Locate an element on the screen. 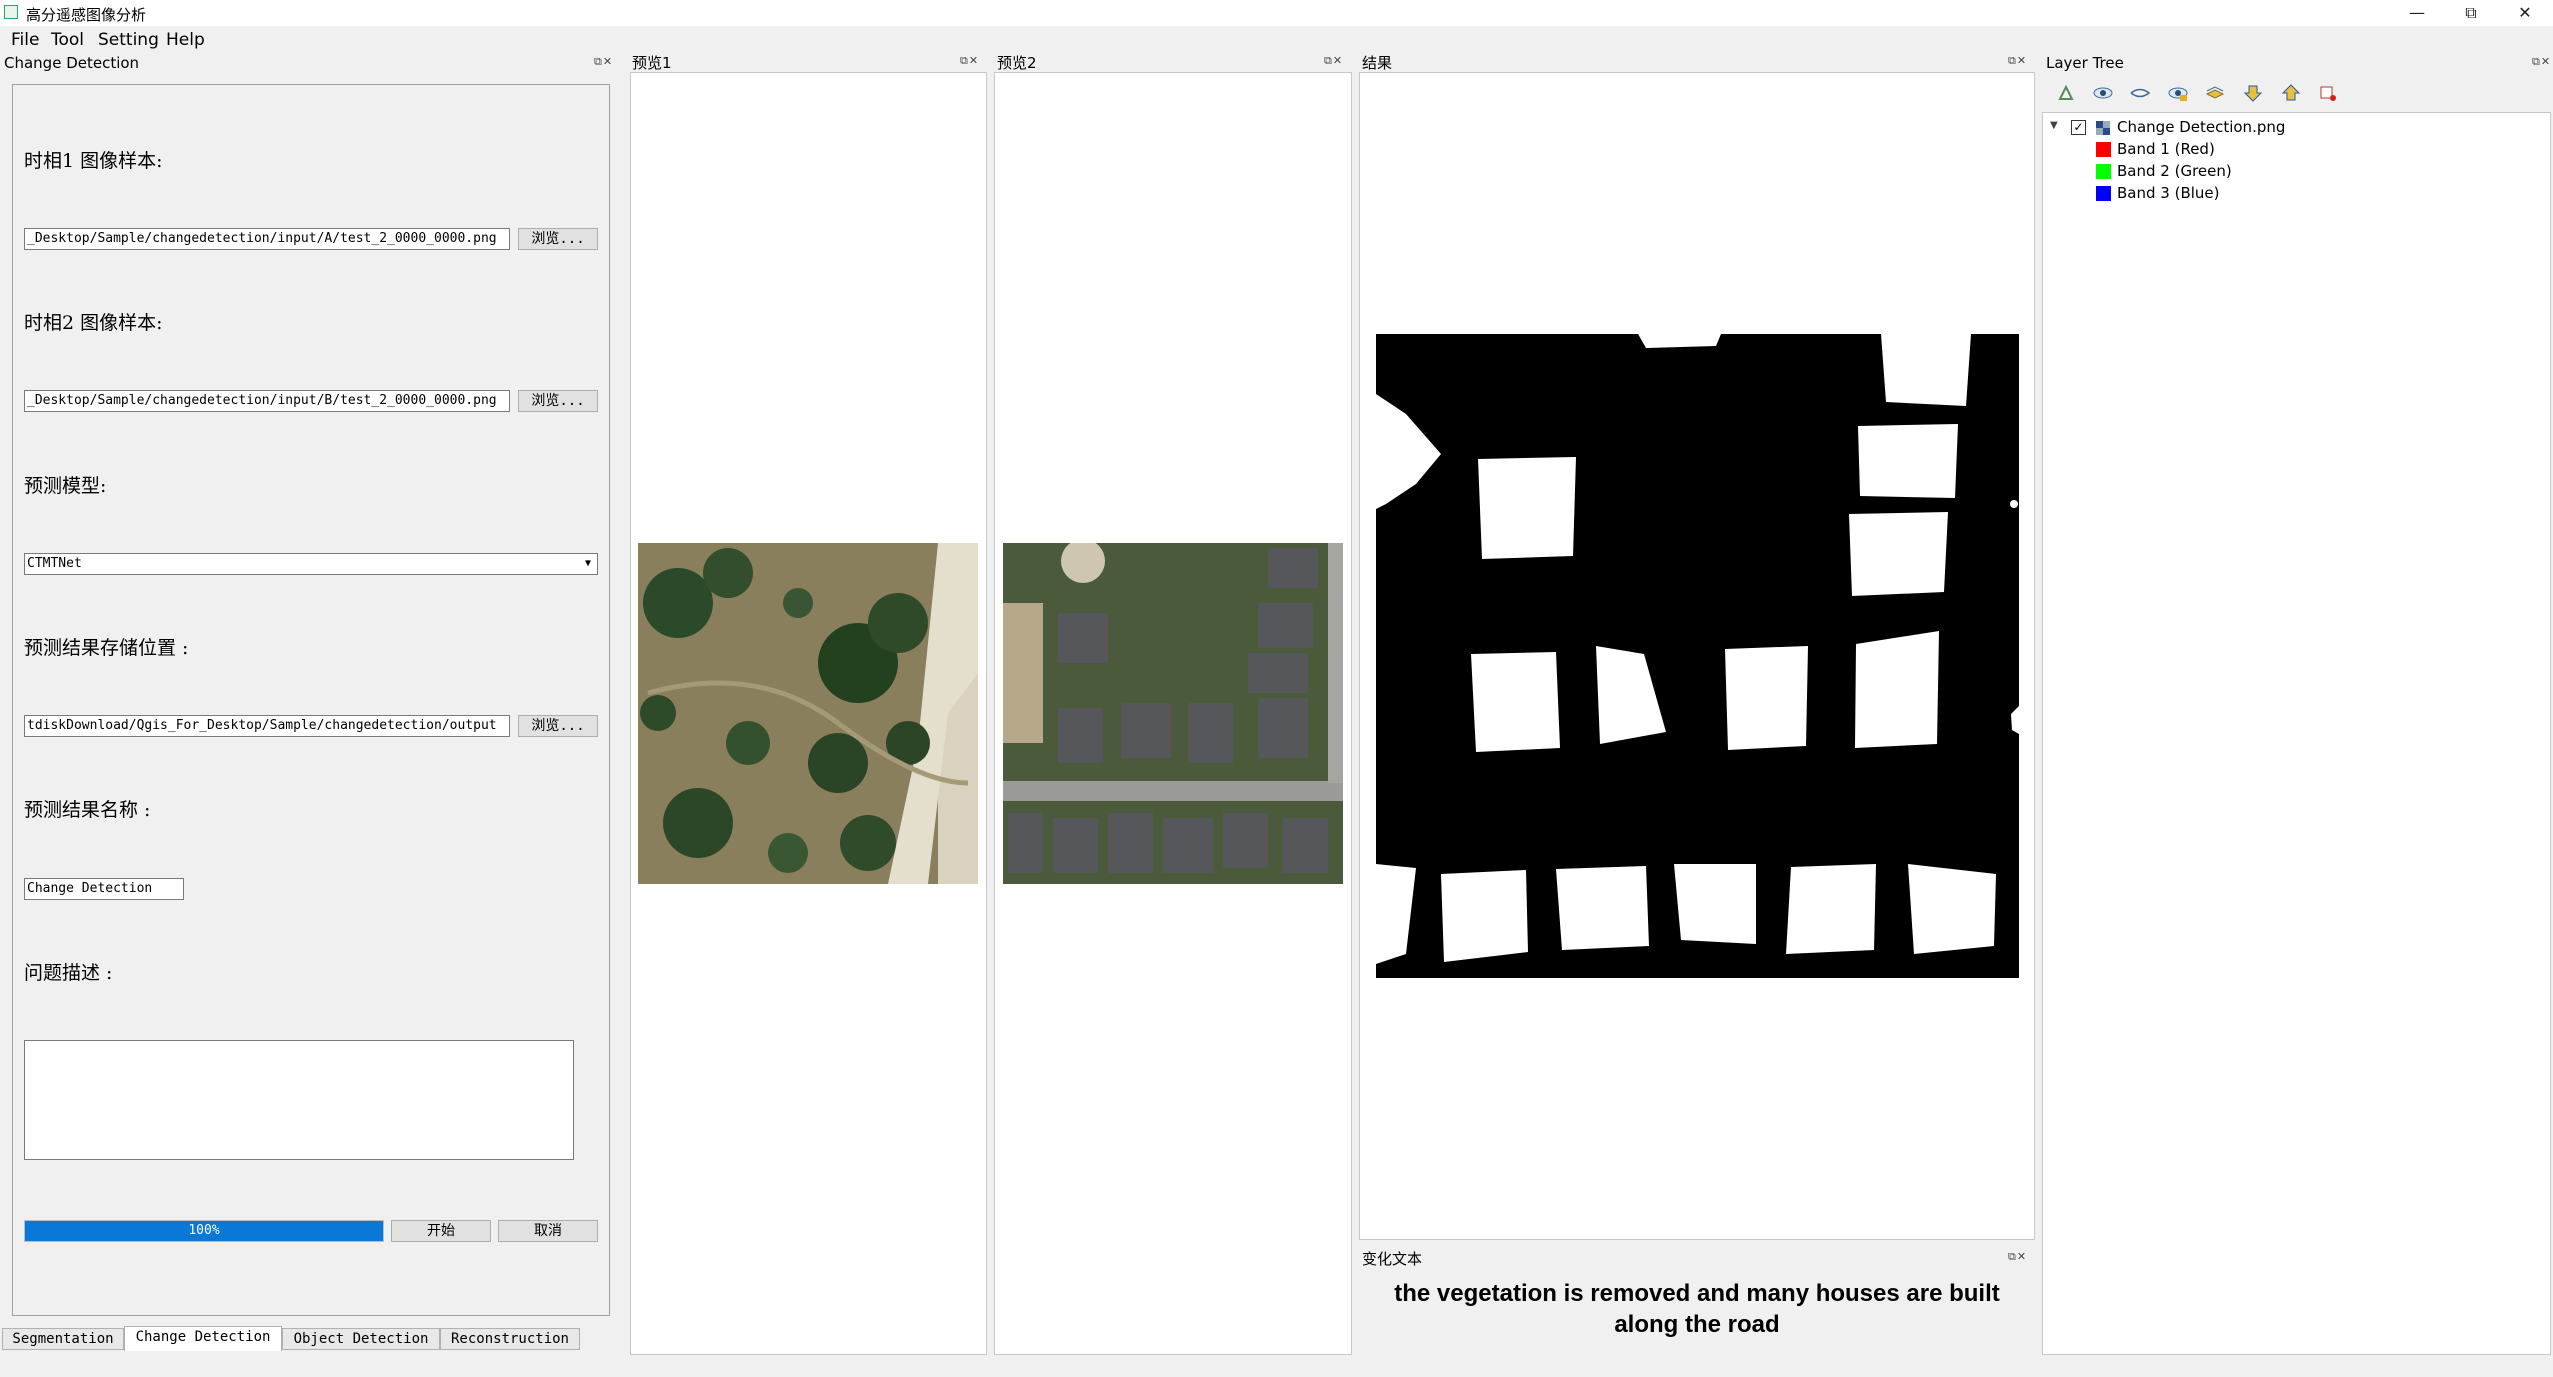 This screenshot has height=1377, width=2553. add-layer-icon is located at coordinates (2066, 93).